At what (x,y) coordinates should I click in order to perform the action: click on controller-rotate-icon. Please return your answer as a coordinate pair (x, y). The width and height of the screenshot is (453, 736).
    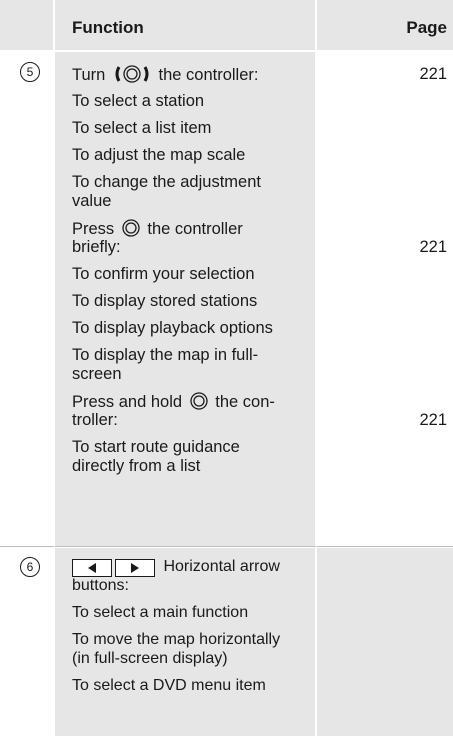
    Looking at the image, I should click on (132, 74).